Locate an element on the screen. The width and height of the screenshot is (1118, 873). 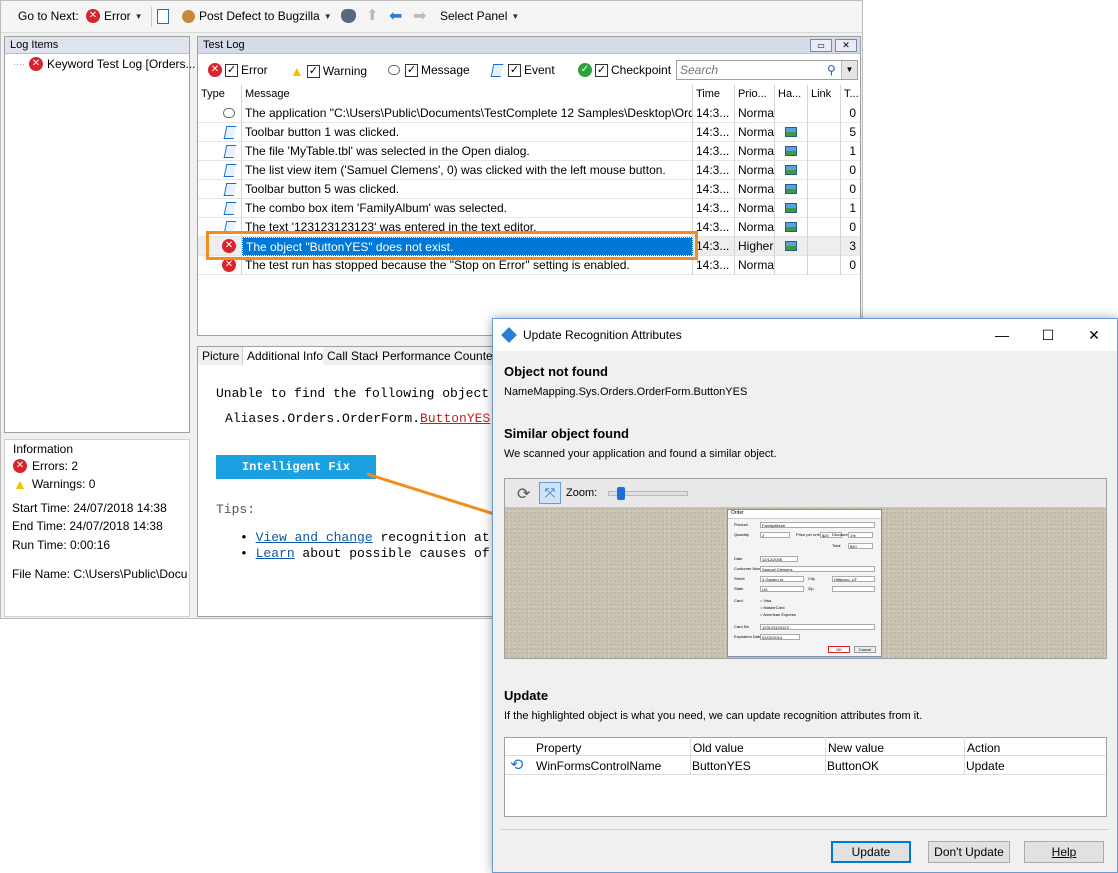
preview-label: Zip is located at coordinates (811, 588).